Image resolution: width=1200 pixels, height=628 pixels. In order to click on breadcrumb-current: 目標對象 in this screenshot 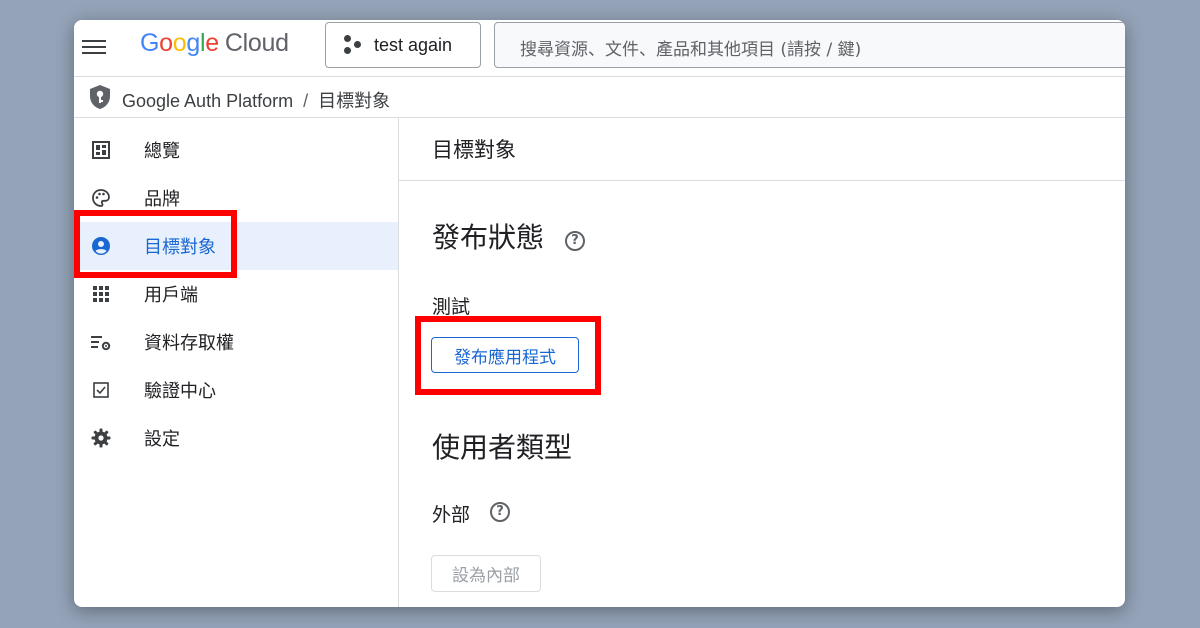, I will do `click(354, 101)`.